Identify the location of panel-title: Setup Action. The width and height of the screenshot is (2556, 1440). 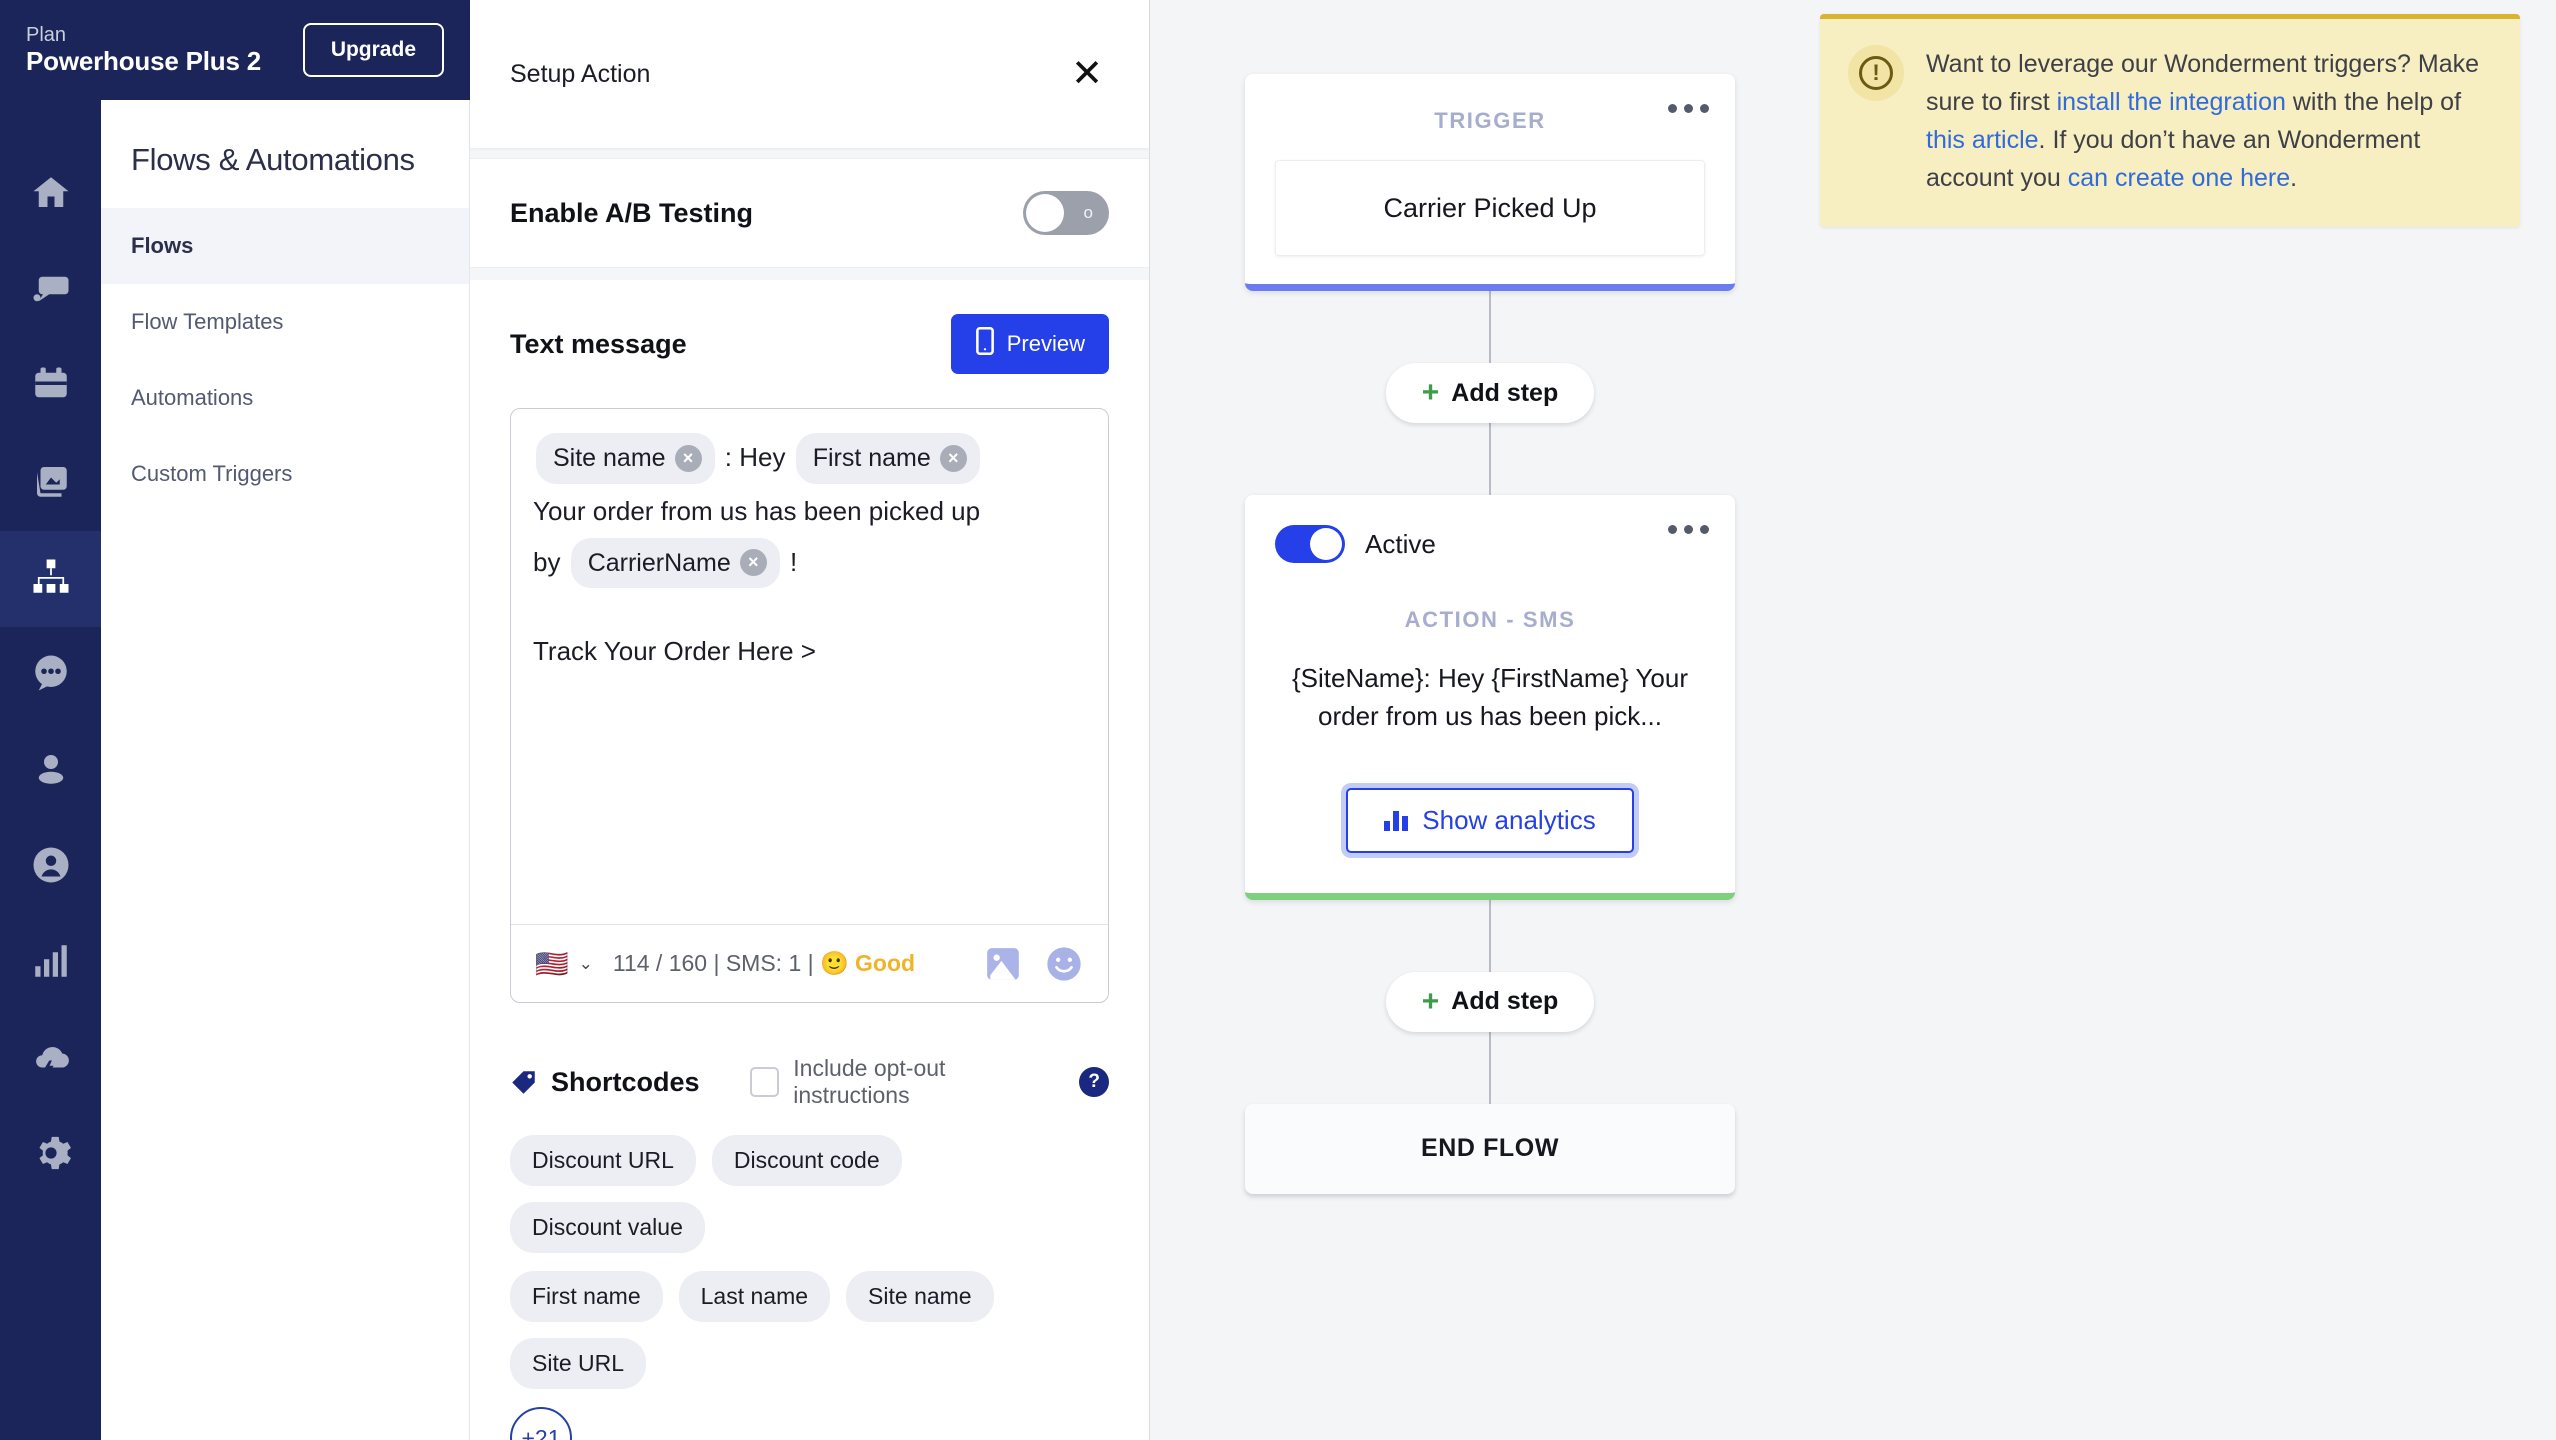
(580, 73).